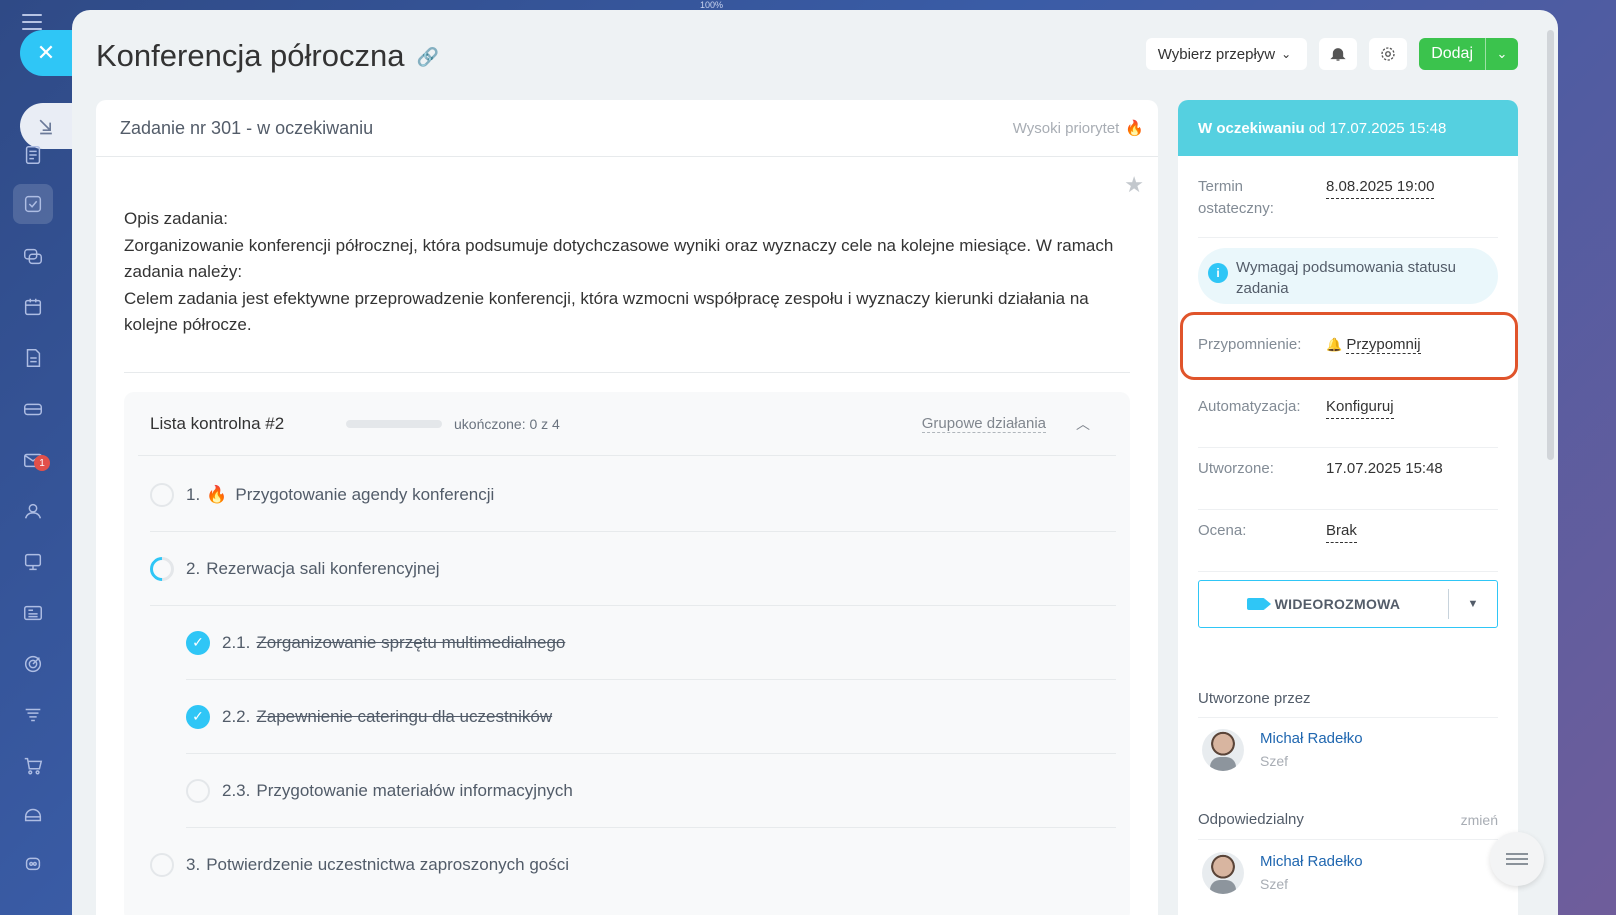  I want to click on progress-circle, so click(162, 568).